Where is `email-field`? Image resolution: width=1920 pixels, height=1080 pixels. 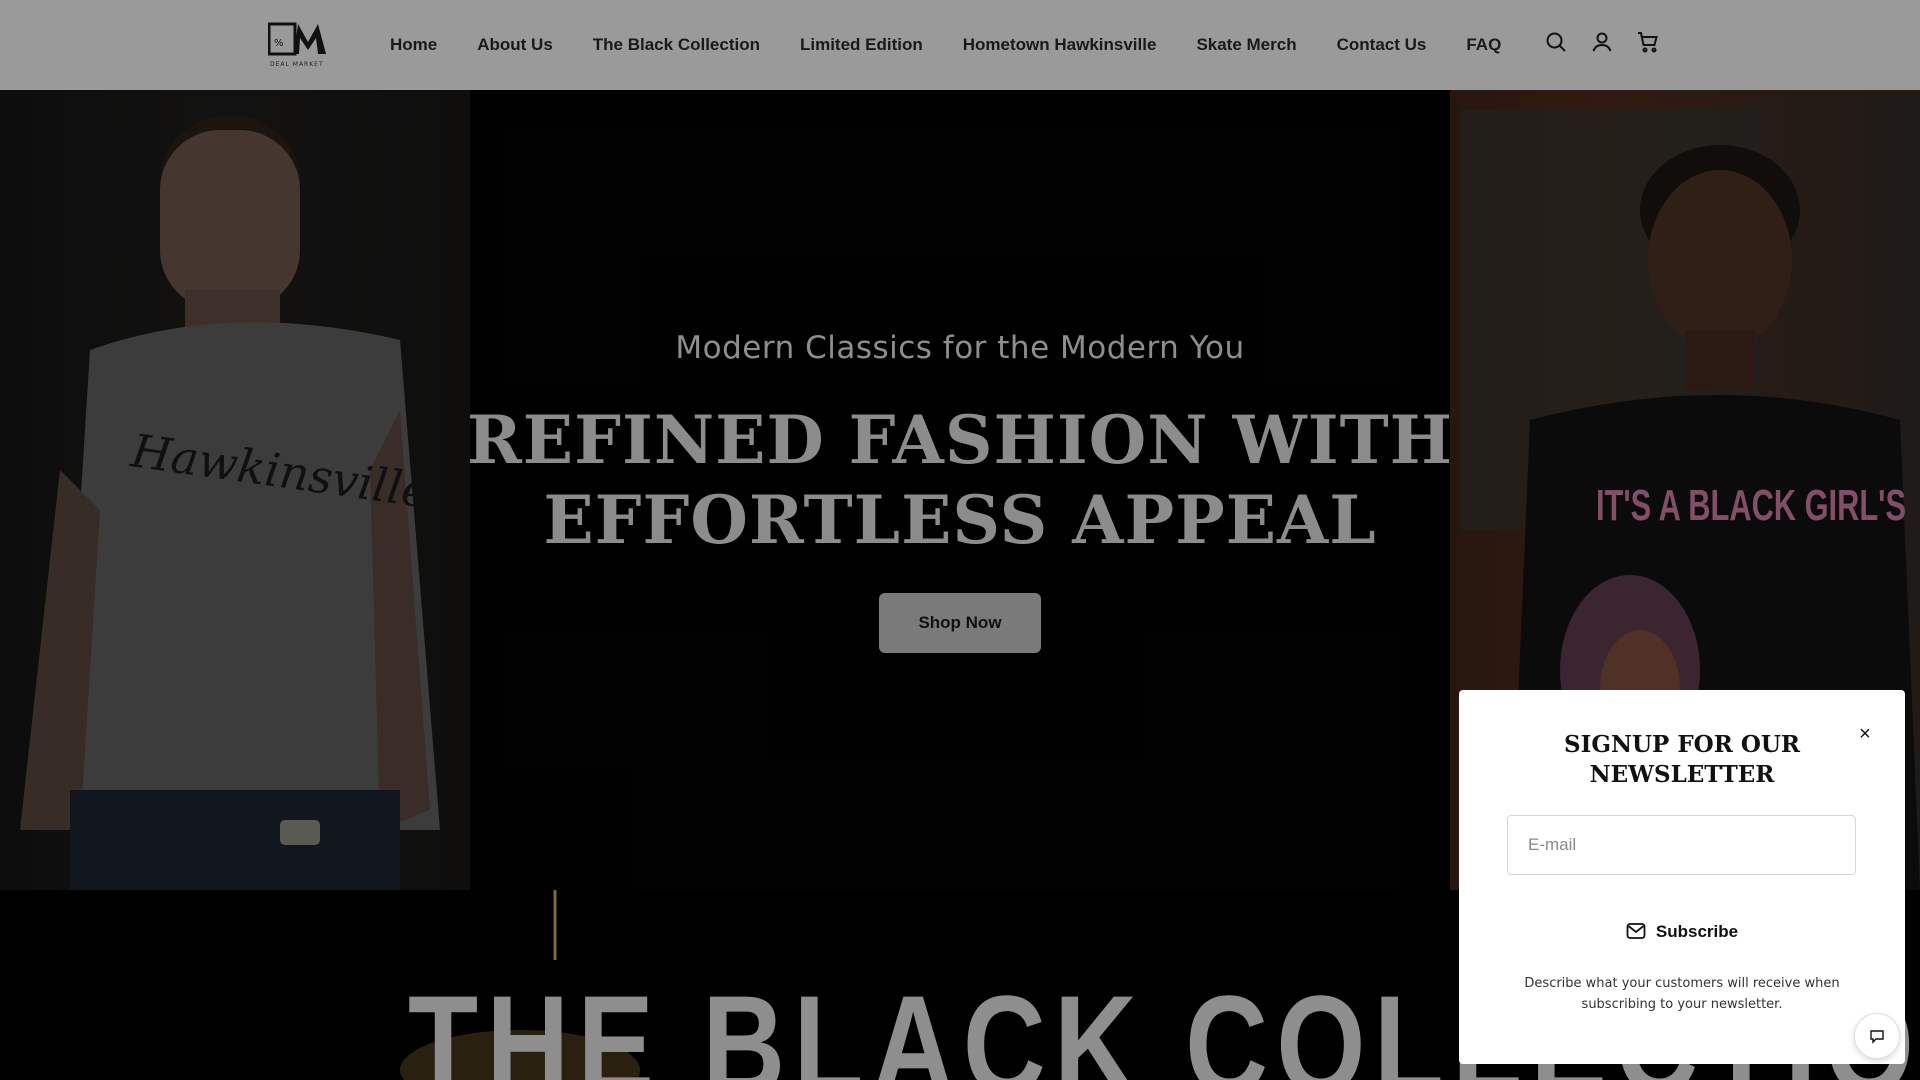 email-field is located at coordinates (1681, 845).